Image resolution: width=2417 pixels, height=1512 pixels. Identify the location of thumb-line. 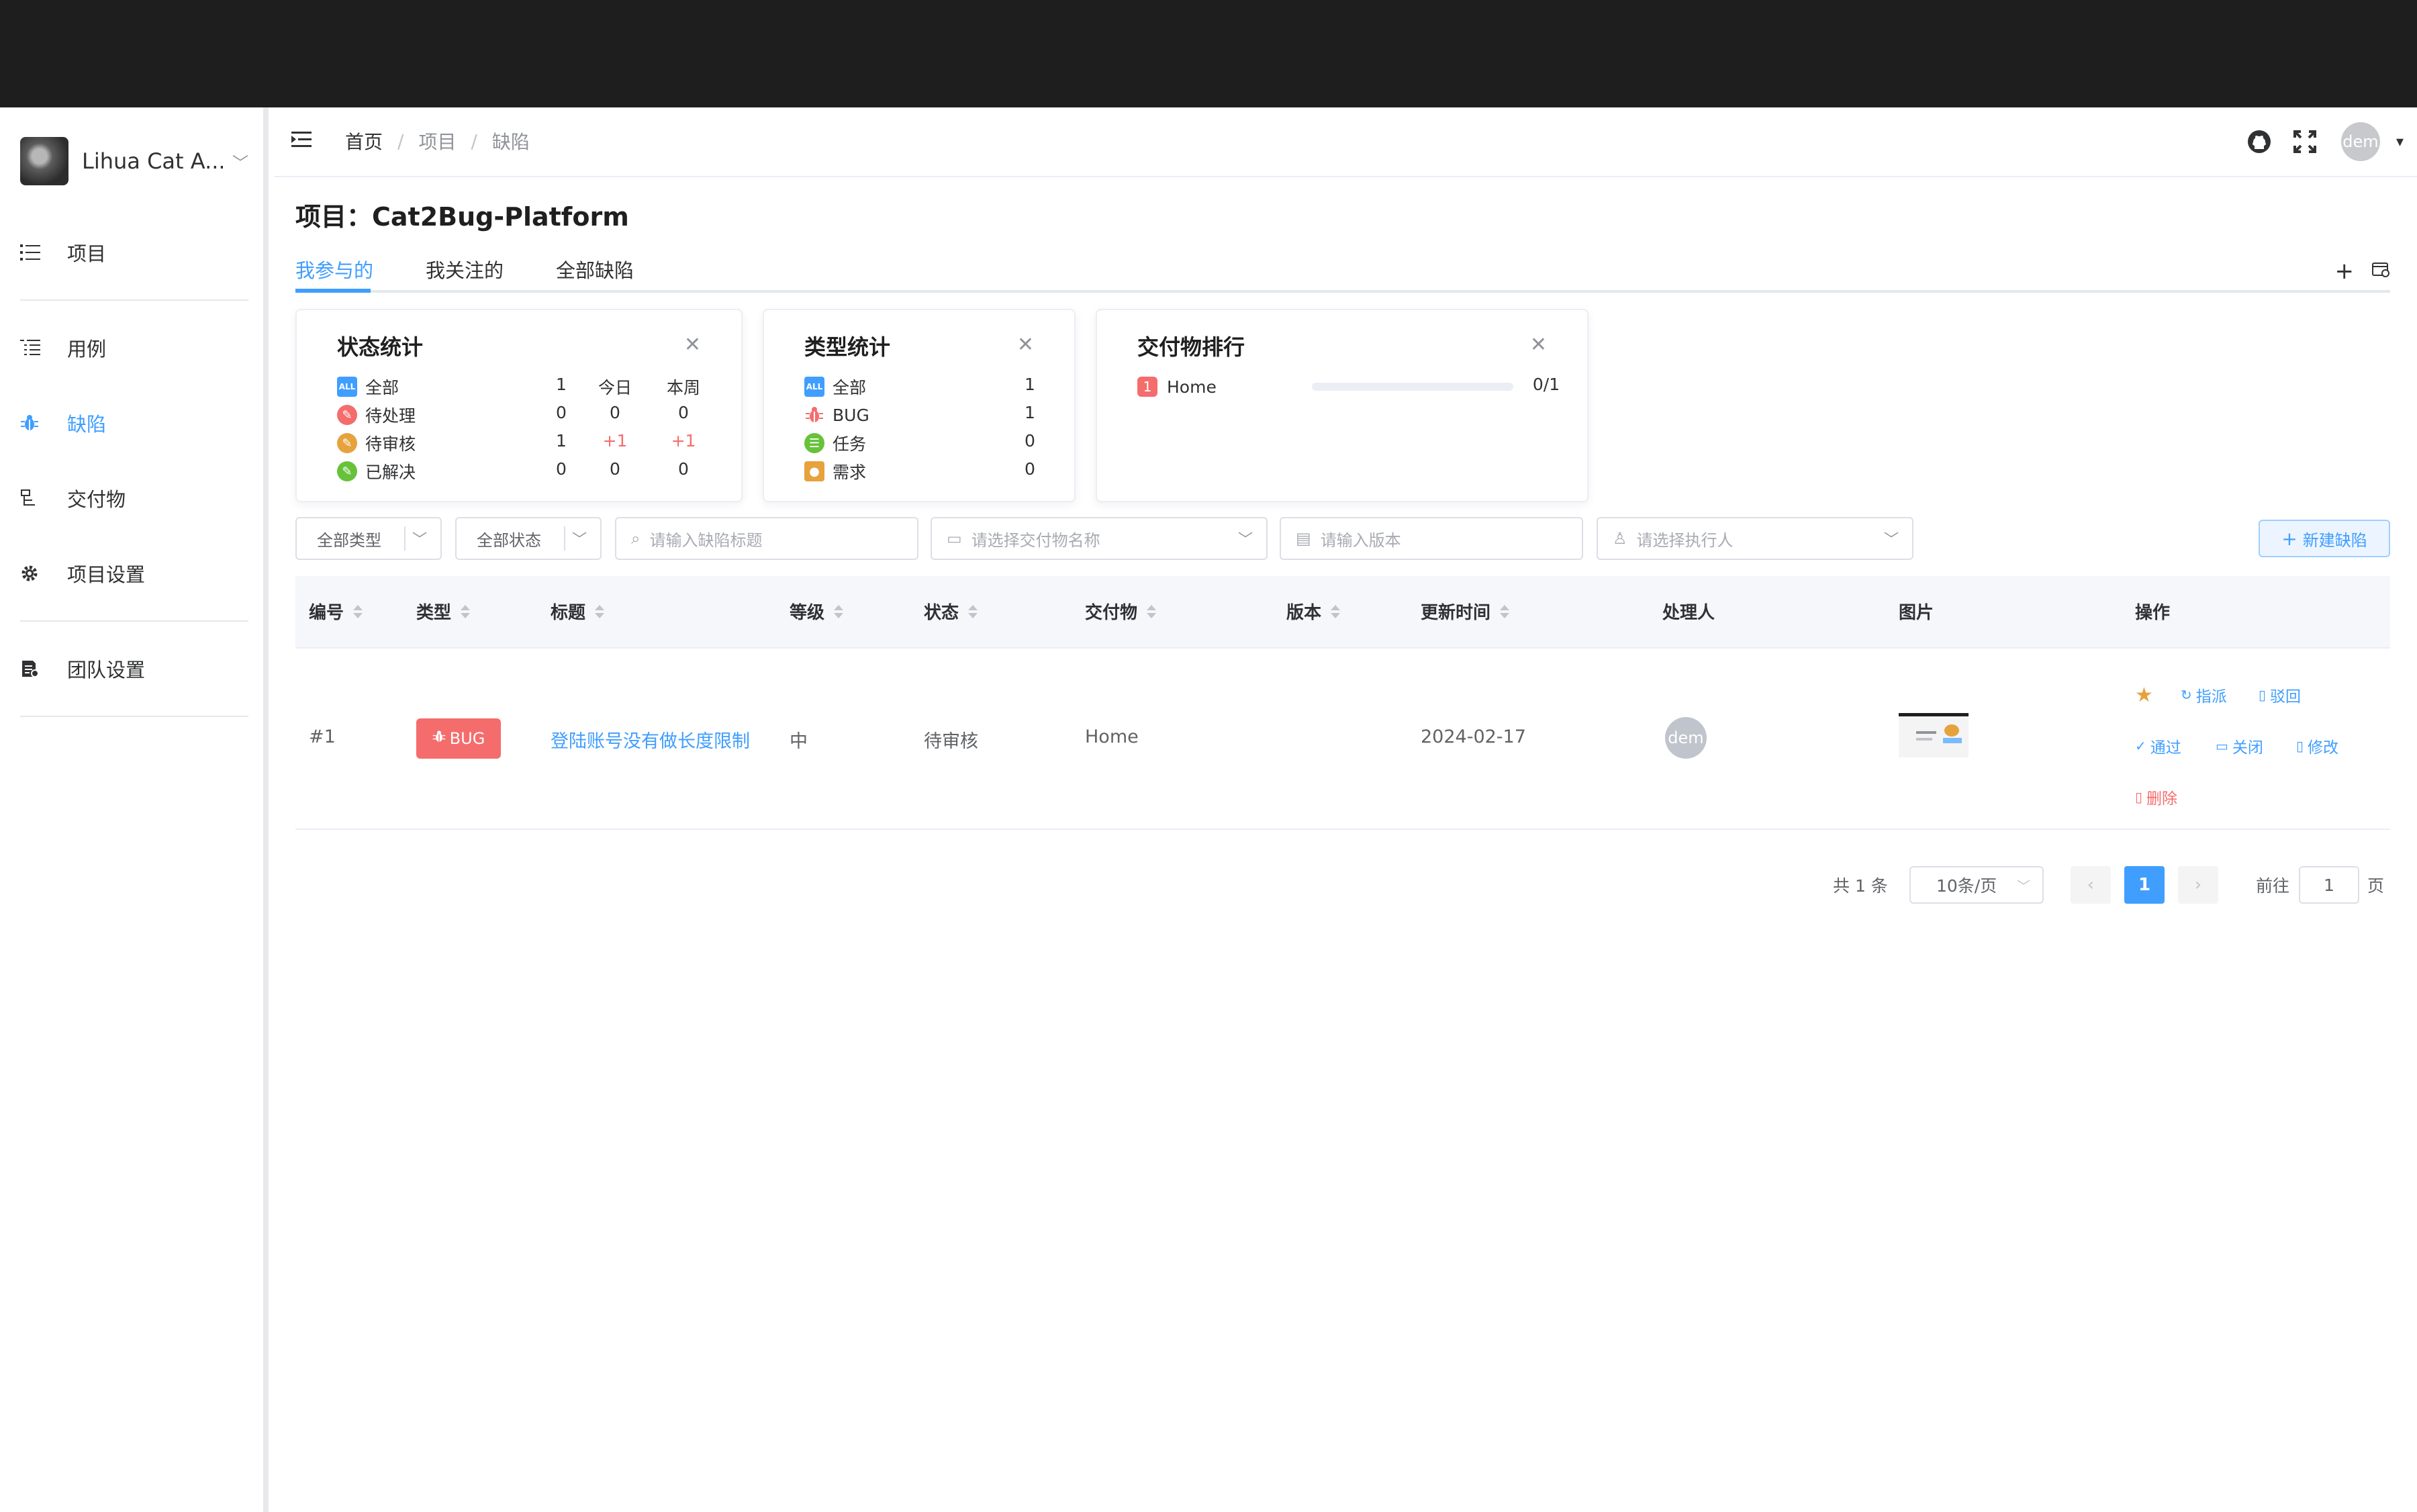
(1926, 732).